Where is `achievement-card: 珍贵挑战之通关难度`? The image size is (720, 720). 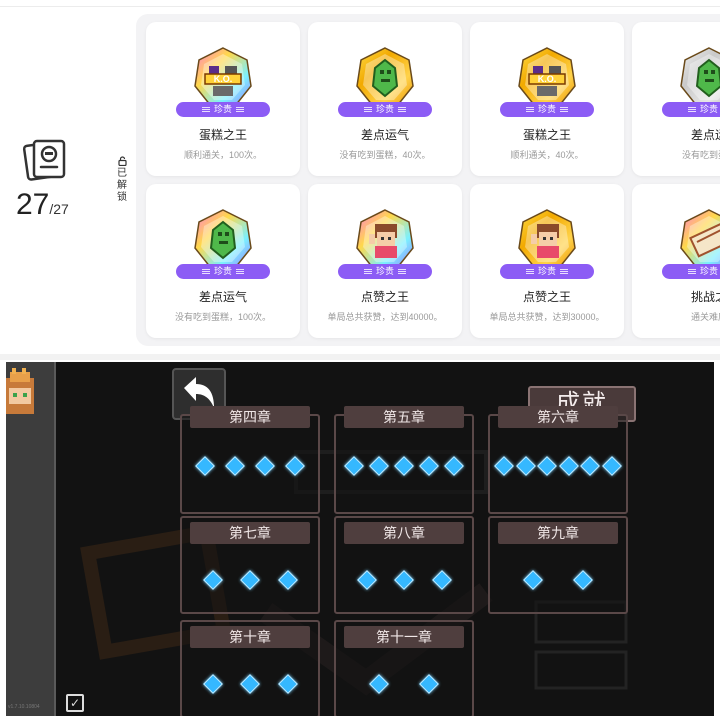
achievement-card: 珍贵挑战之通关难度 is located at coordinates (676, 261).